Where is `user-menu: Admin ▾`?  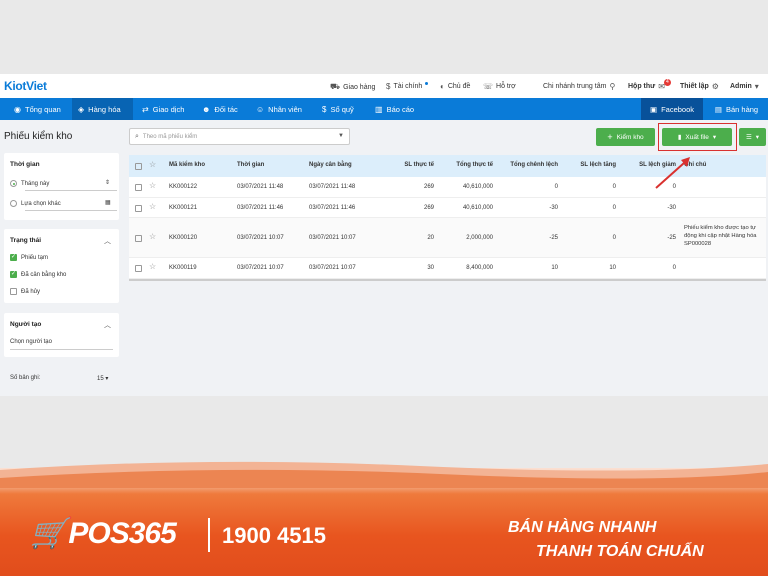
user-menu: Admin ▾ is located at coordinates (744, 86).